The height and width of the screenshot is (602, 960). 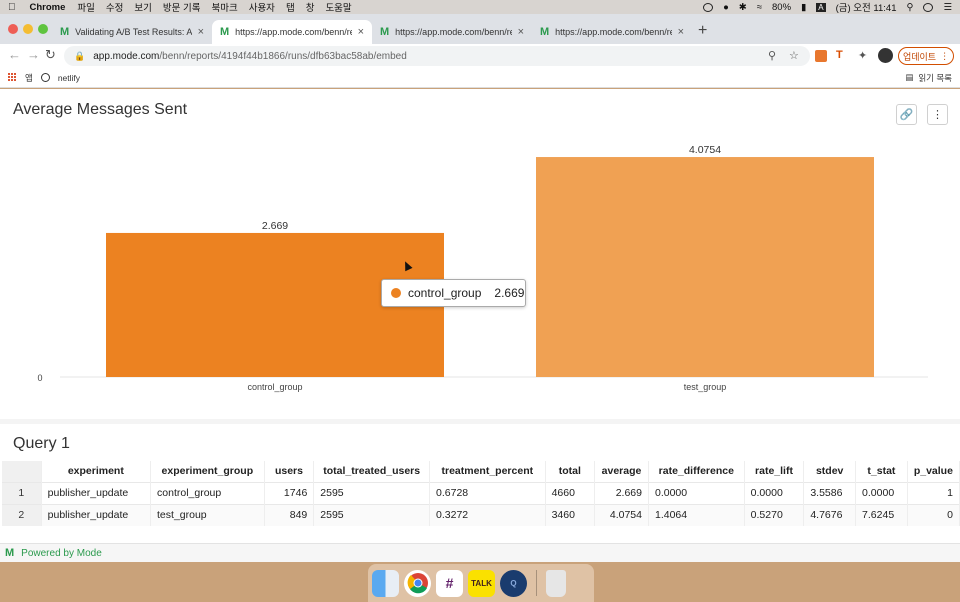 I want to click on slack-icon: #, so click(x=449, y=583).